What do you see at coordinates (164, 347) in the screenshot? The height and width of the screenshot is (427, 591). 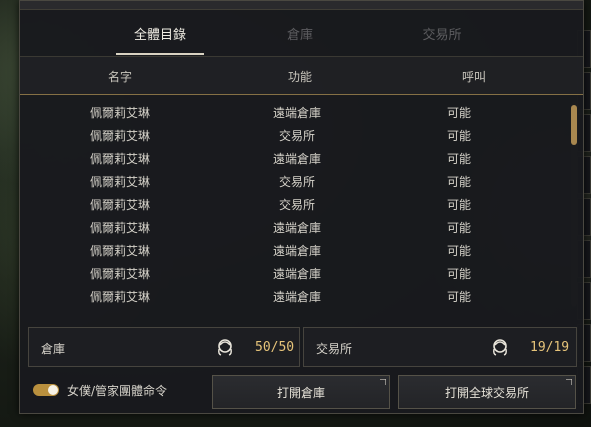 I see `warehouse-count-box: 倉庫 50/50` at bounding box center [164, 347].